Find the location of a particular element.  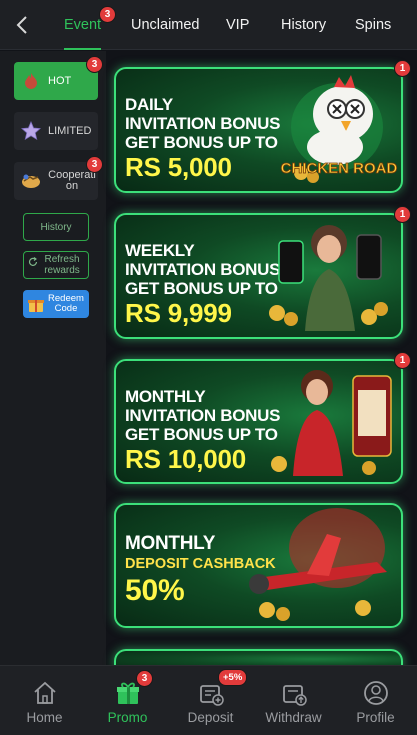

nav-deposit: Deposit +5% is located at coordinates (210, 700).